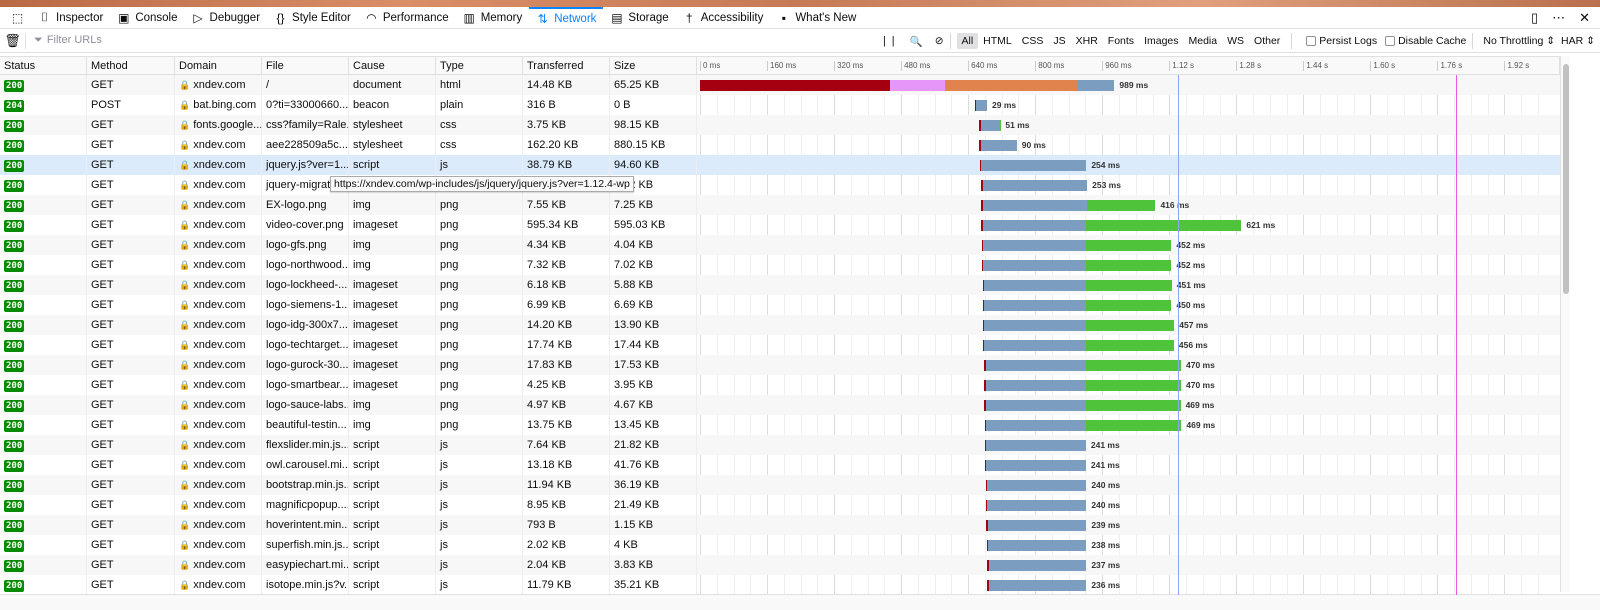 This screenshot has width=1600, height=610. What do you see at coordinates (218, 65) in the screenshot?
I see `column-header-domain: Domain` at bounding box center [218, 65].